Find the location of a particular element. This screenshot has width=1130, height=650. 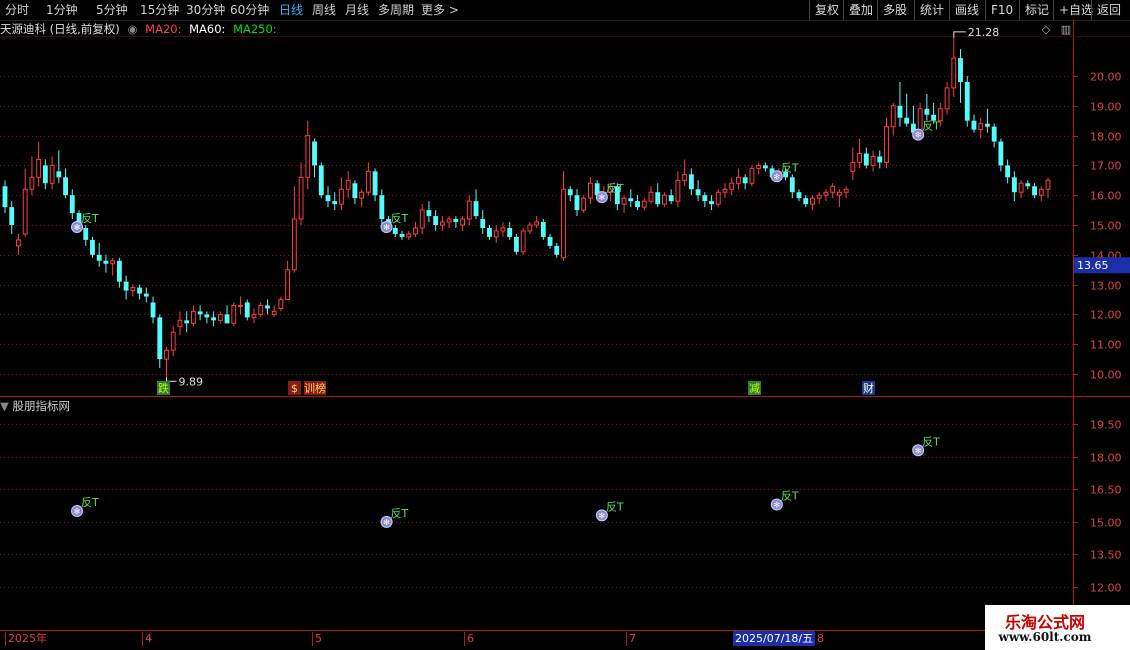

watermark-url: www.60lt.com is located at coordinates (1045, 637).